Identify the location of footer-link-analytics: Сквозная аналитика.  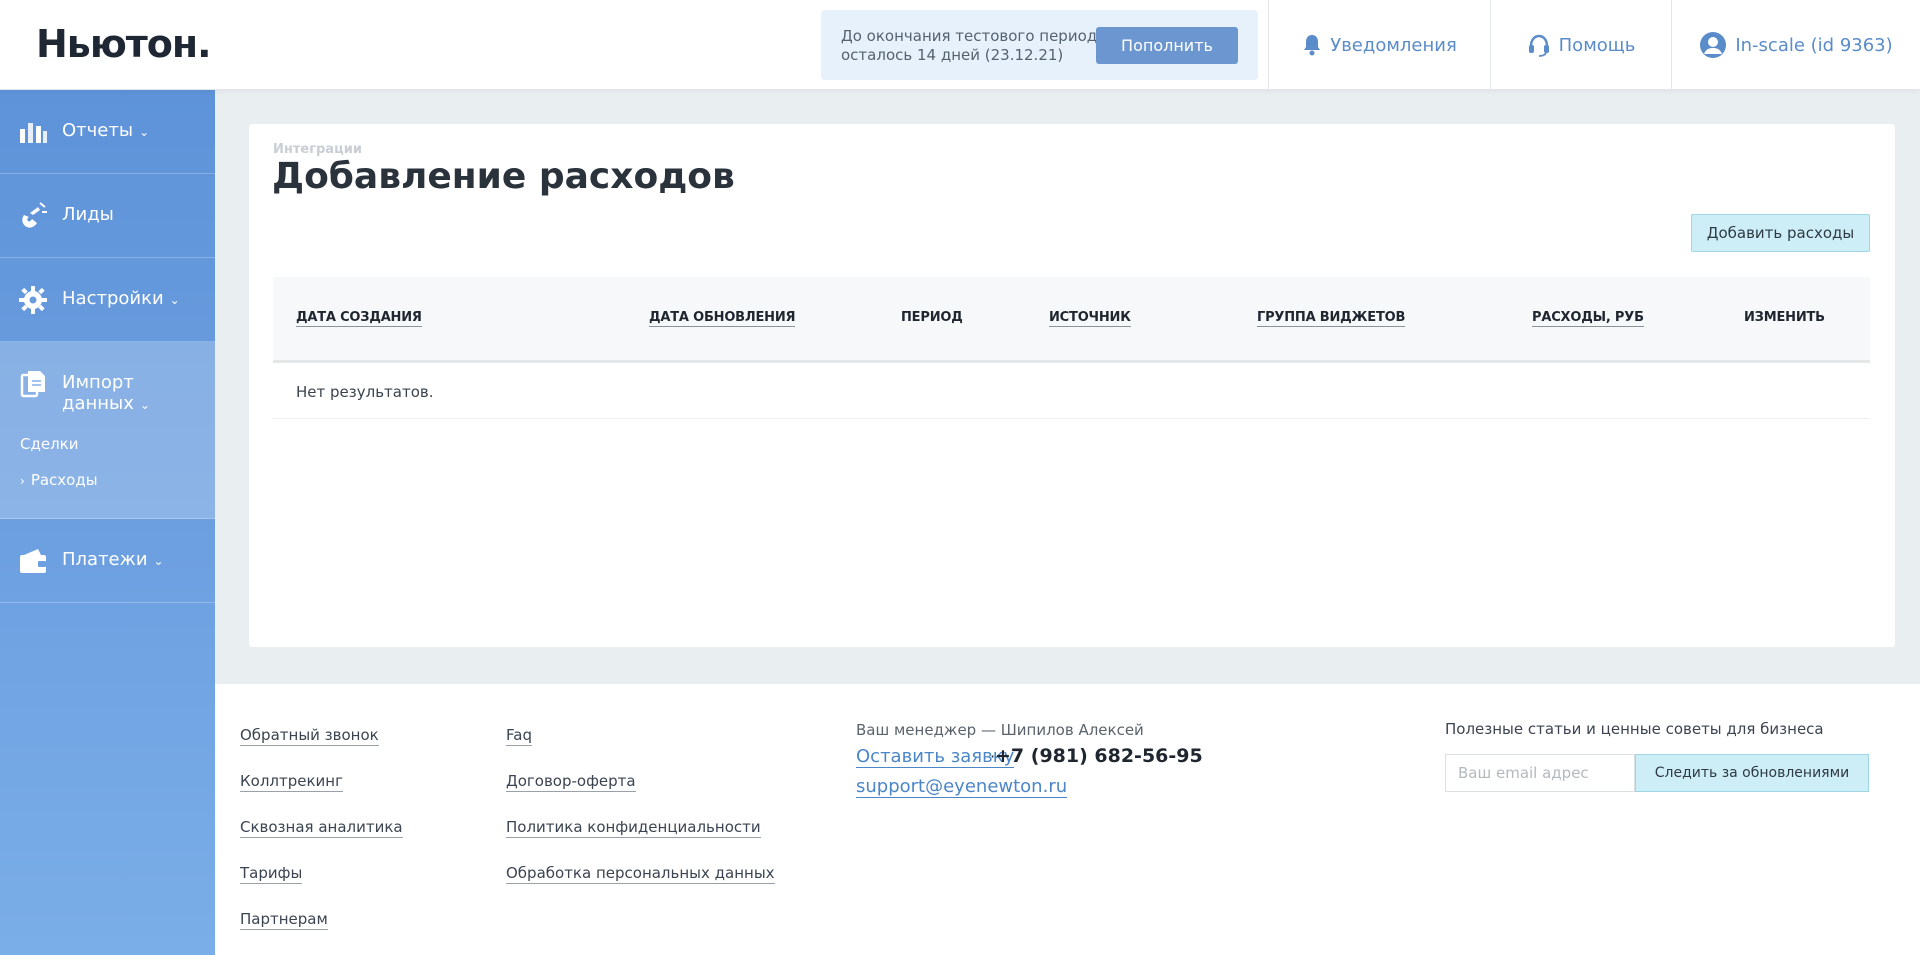
(321, 828).